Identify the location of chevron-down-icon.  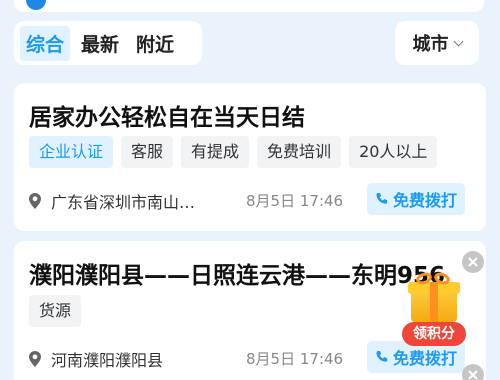
(458, 41).